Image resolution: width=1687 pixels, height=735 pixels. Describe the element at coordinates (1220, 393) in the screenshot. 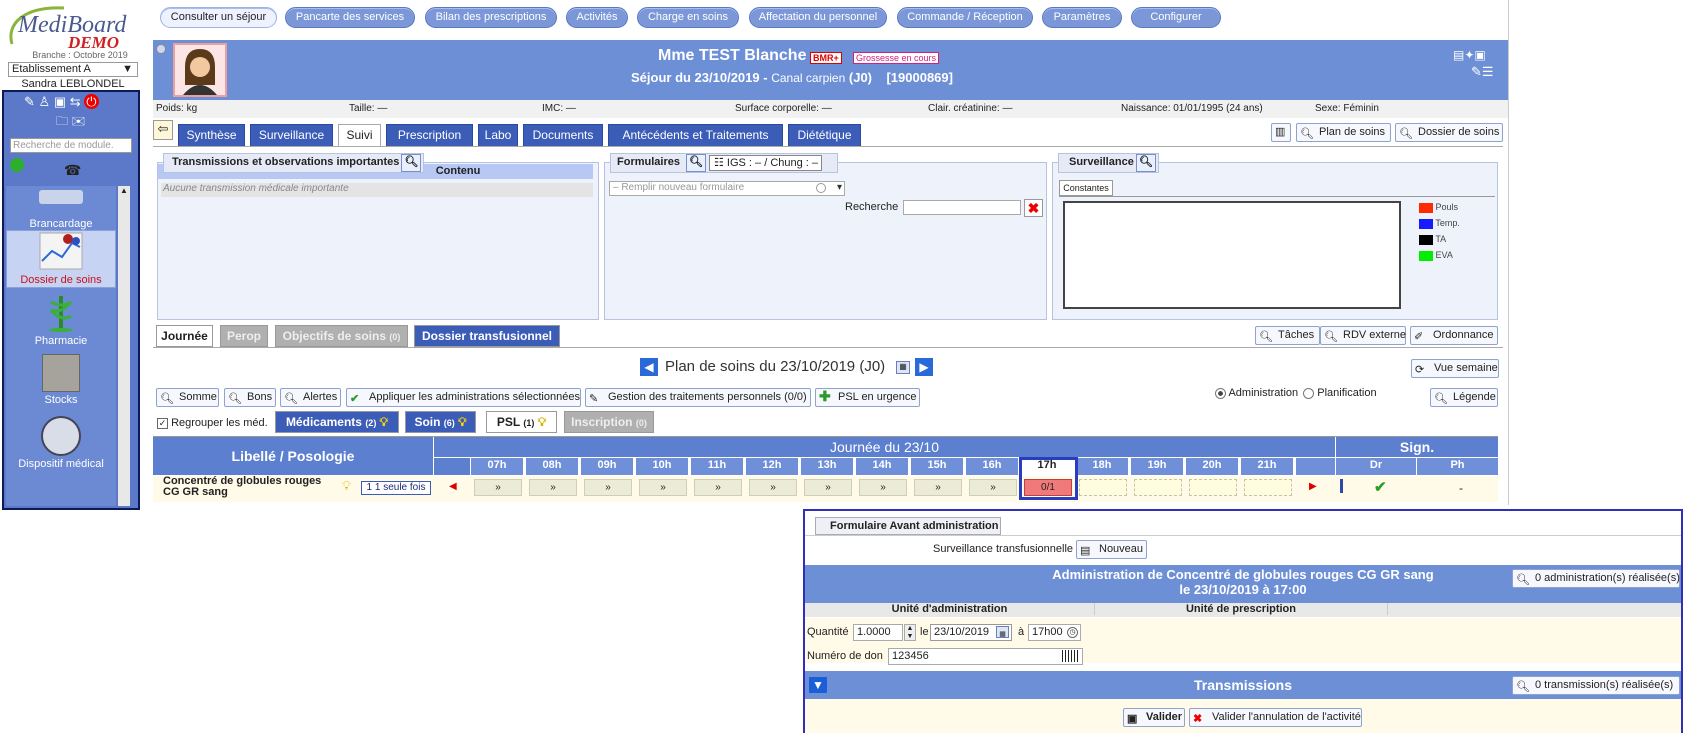

I see `radio-administration` at that location.